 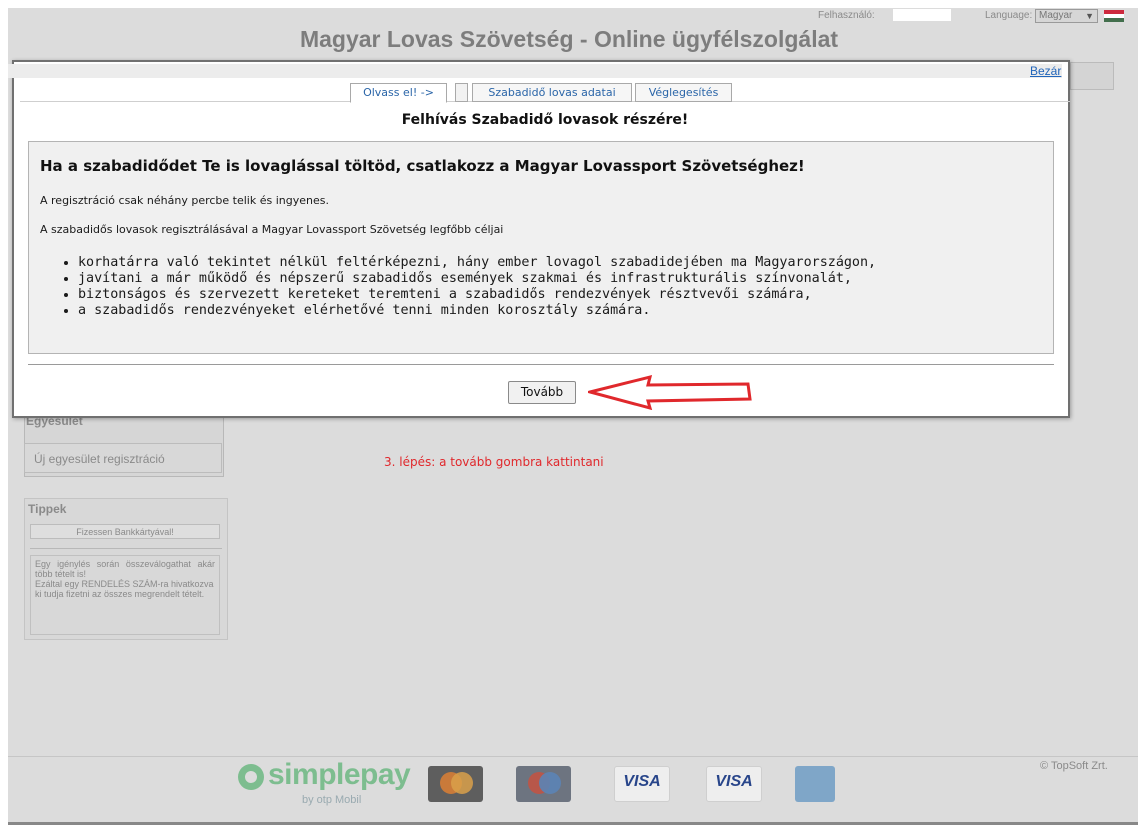 What do you see at coordinates (642, 784) in the screenshot?
I see `visa-logo: VISA` at bounding box center [642, 784].